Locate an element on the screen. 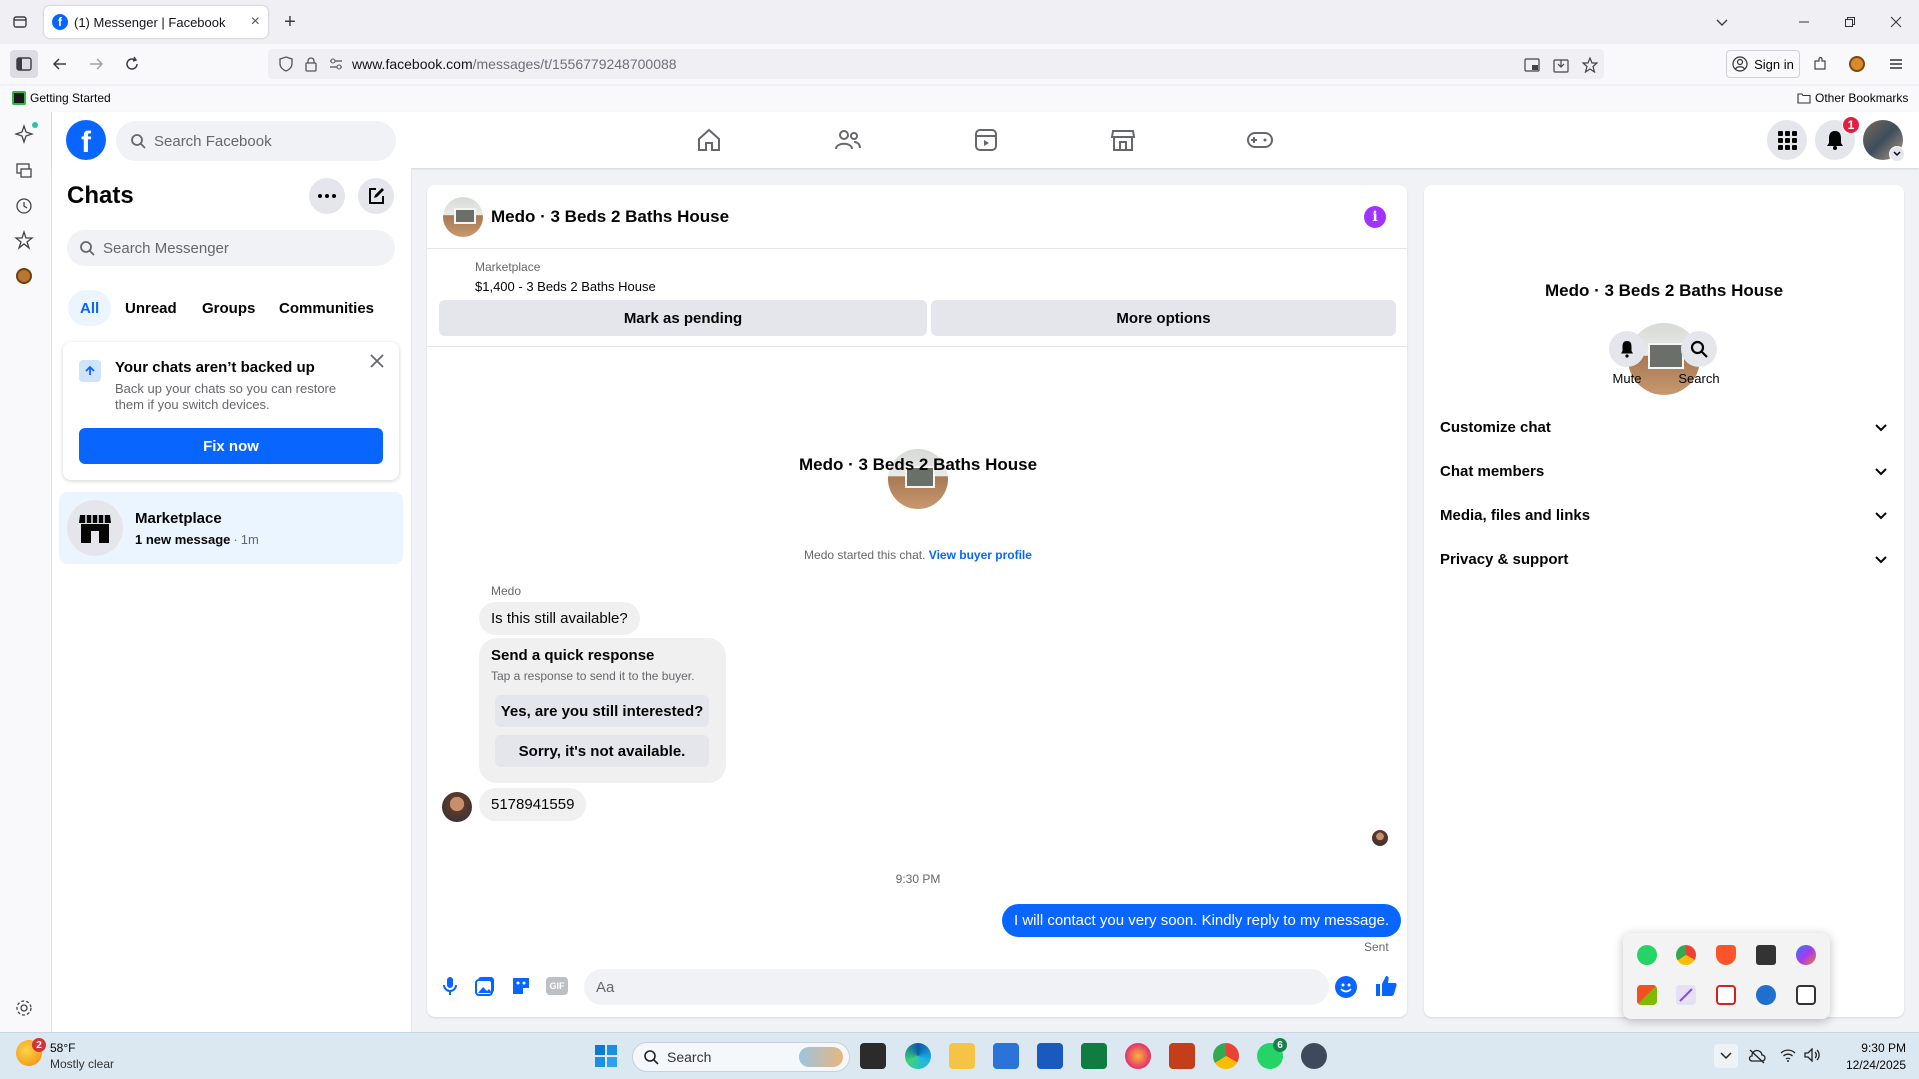  privacy-support-row: Privacy & support is located at coordinates (1666, 559).